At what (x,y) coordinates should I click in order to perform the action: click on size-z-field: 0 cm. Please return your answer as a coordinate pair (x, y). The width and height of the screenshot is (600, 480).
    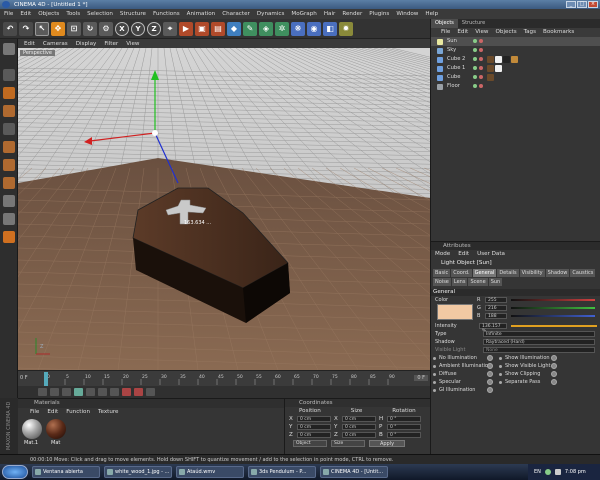
    Looking at the image, I should click on (359, 435).